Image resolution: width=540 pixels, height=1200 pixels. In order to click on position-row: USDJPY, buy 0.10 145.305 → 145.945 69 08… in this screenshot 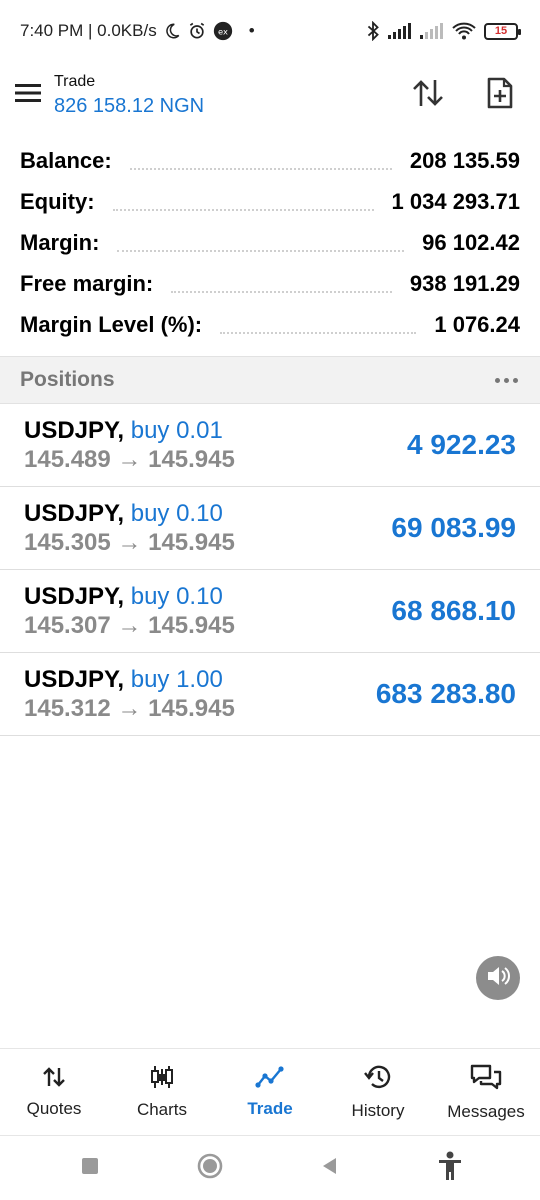, I will do `click(270, 528)`.